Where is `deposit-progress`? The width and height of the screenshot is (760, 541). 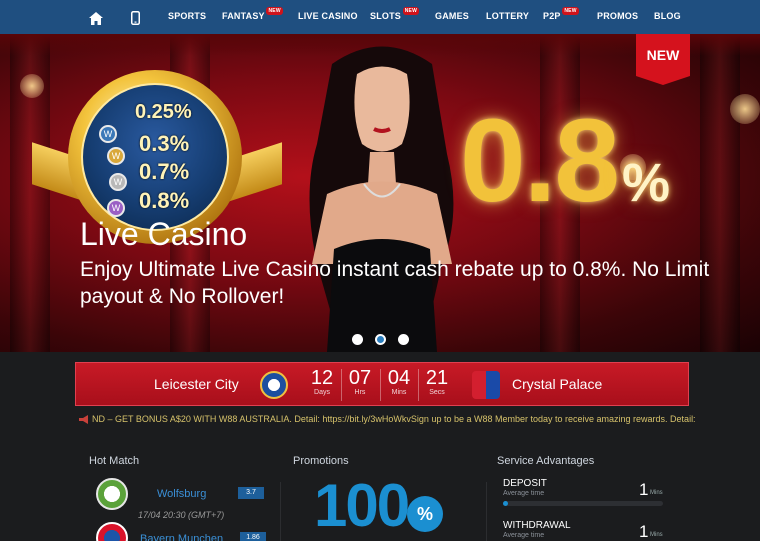 deposit-progress is located at coordinates (583, 503).